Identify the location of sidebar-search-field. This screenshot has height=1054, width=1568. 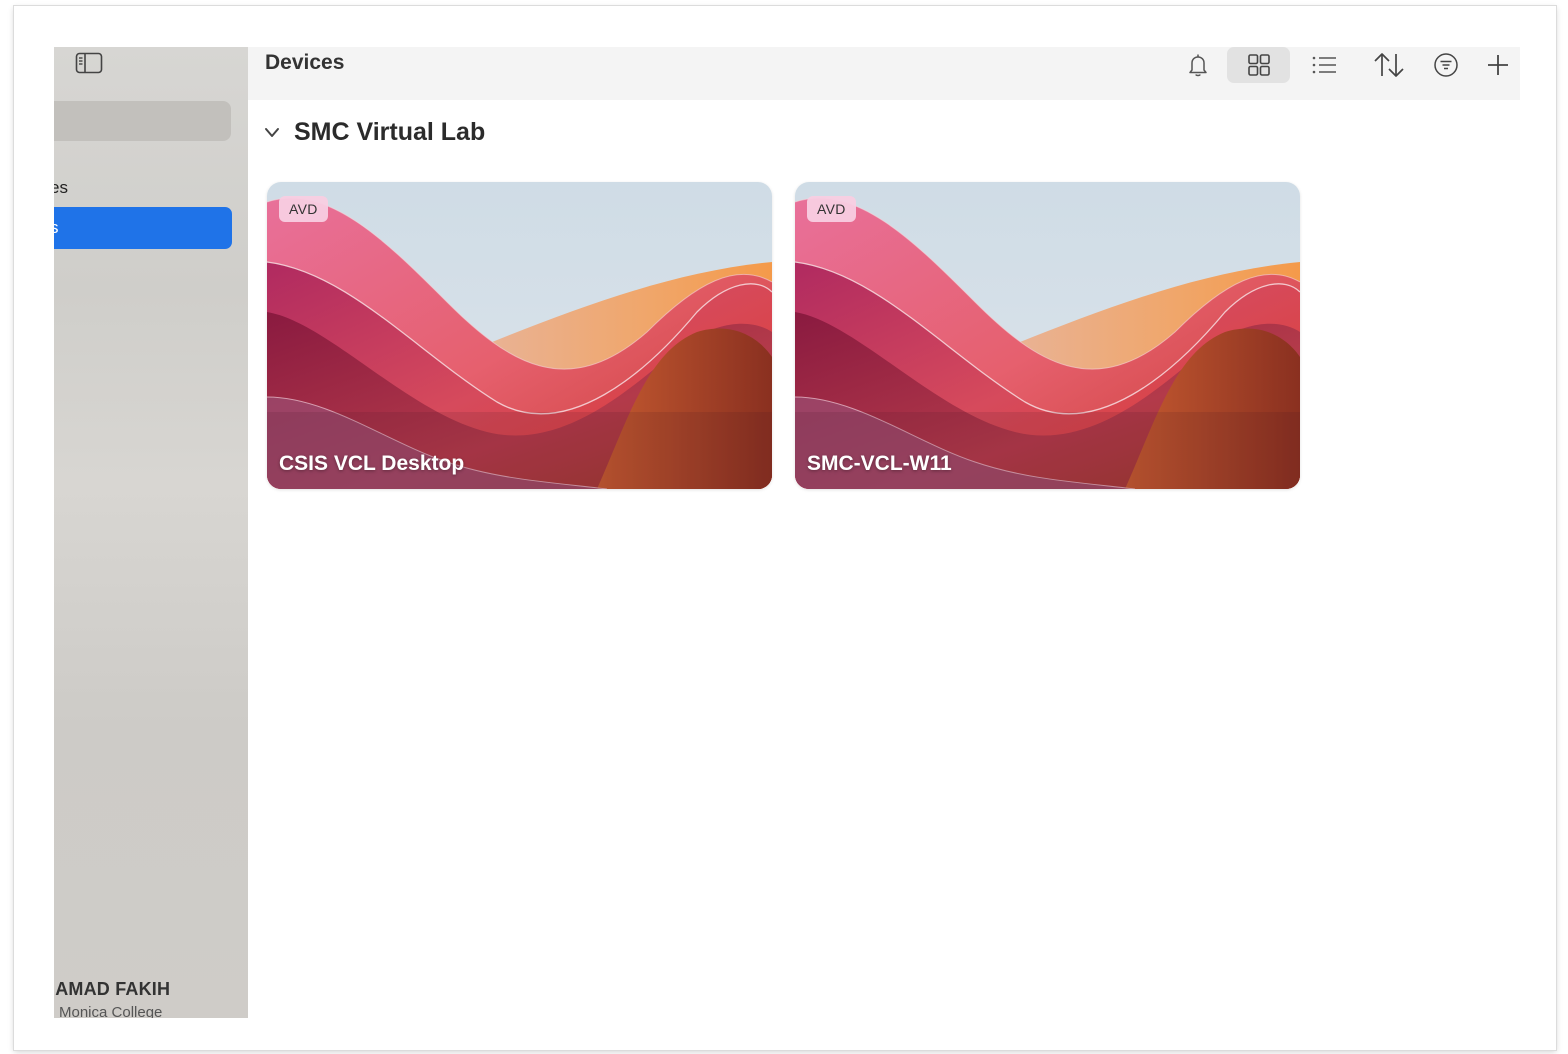
(142, 121).